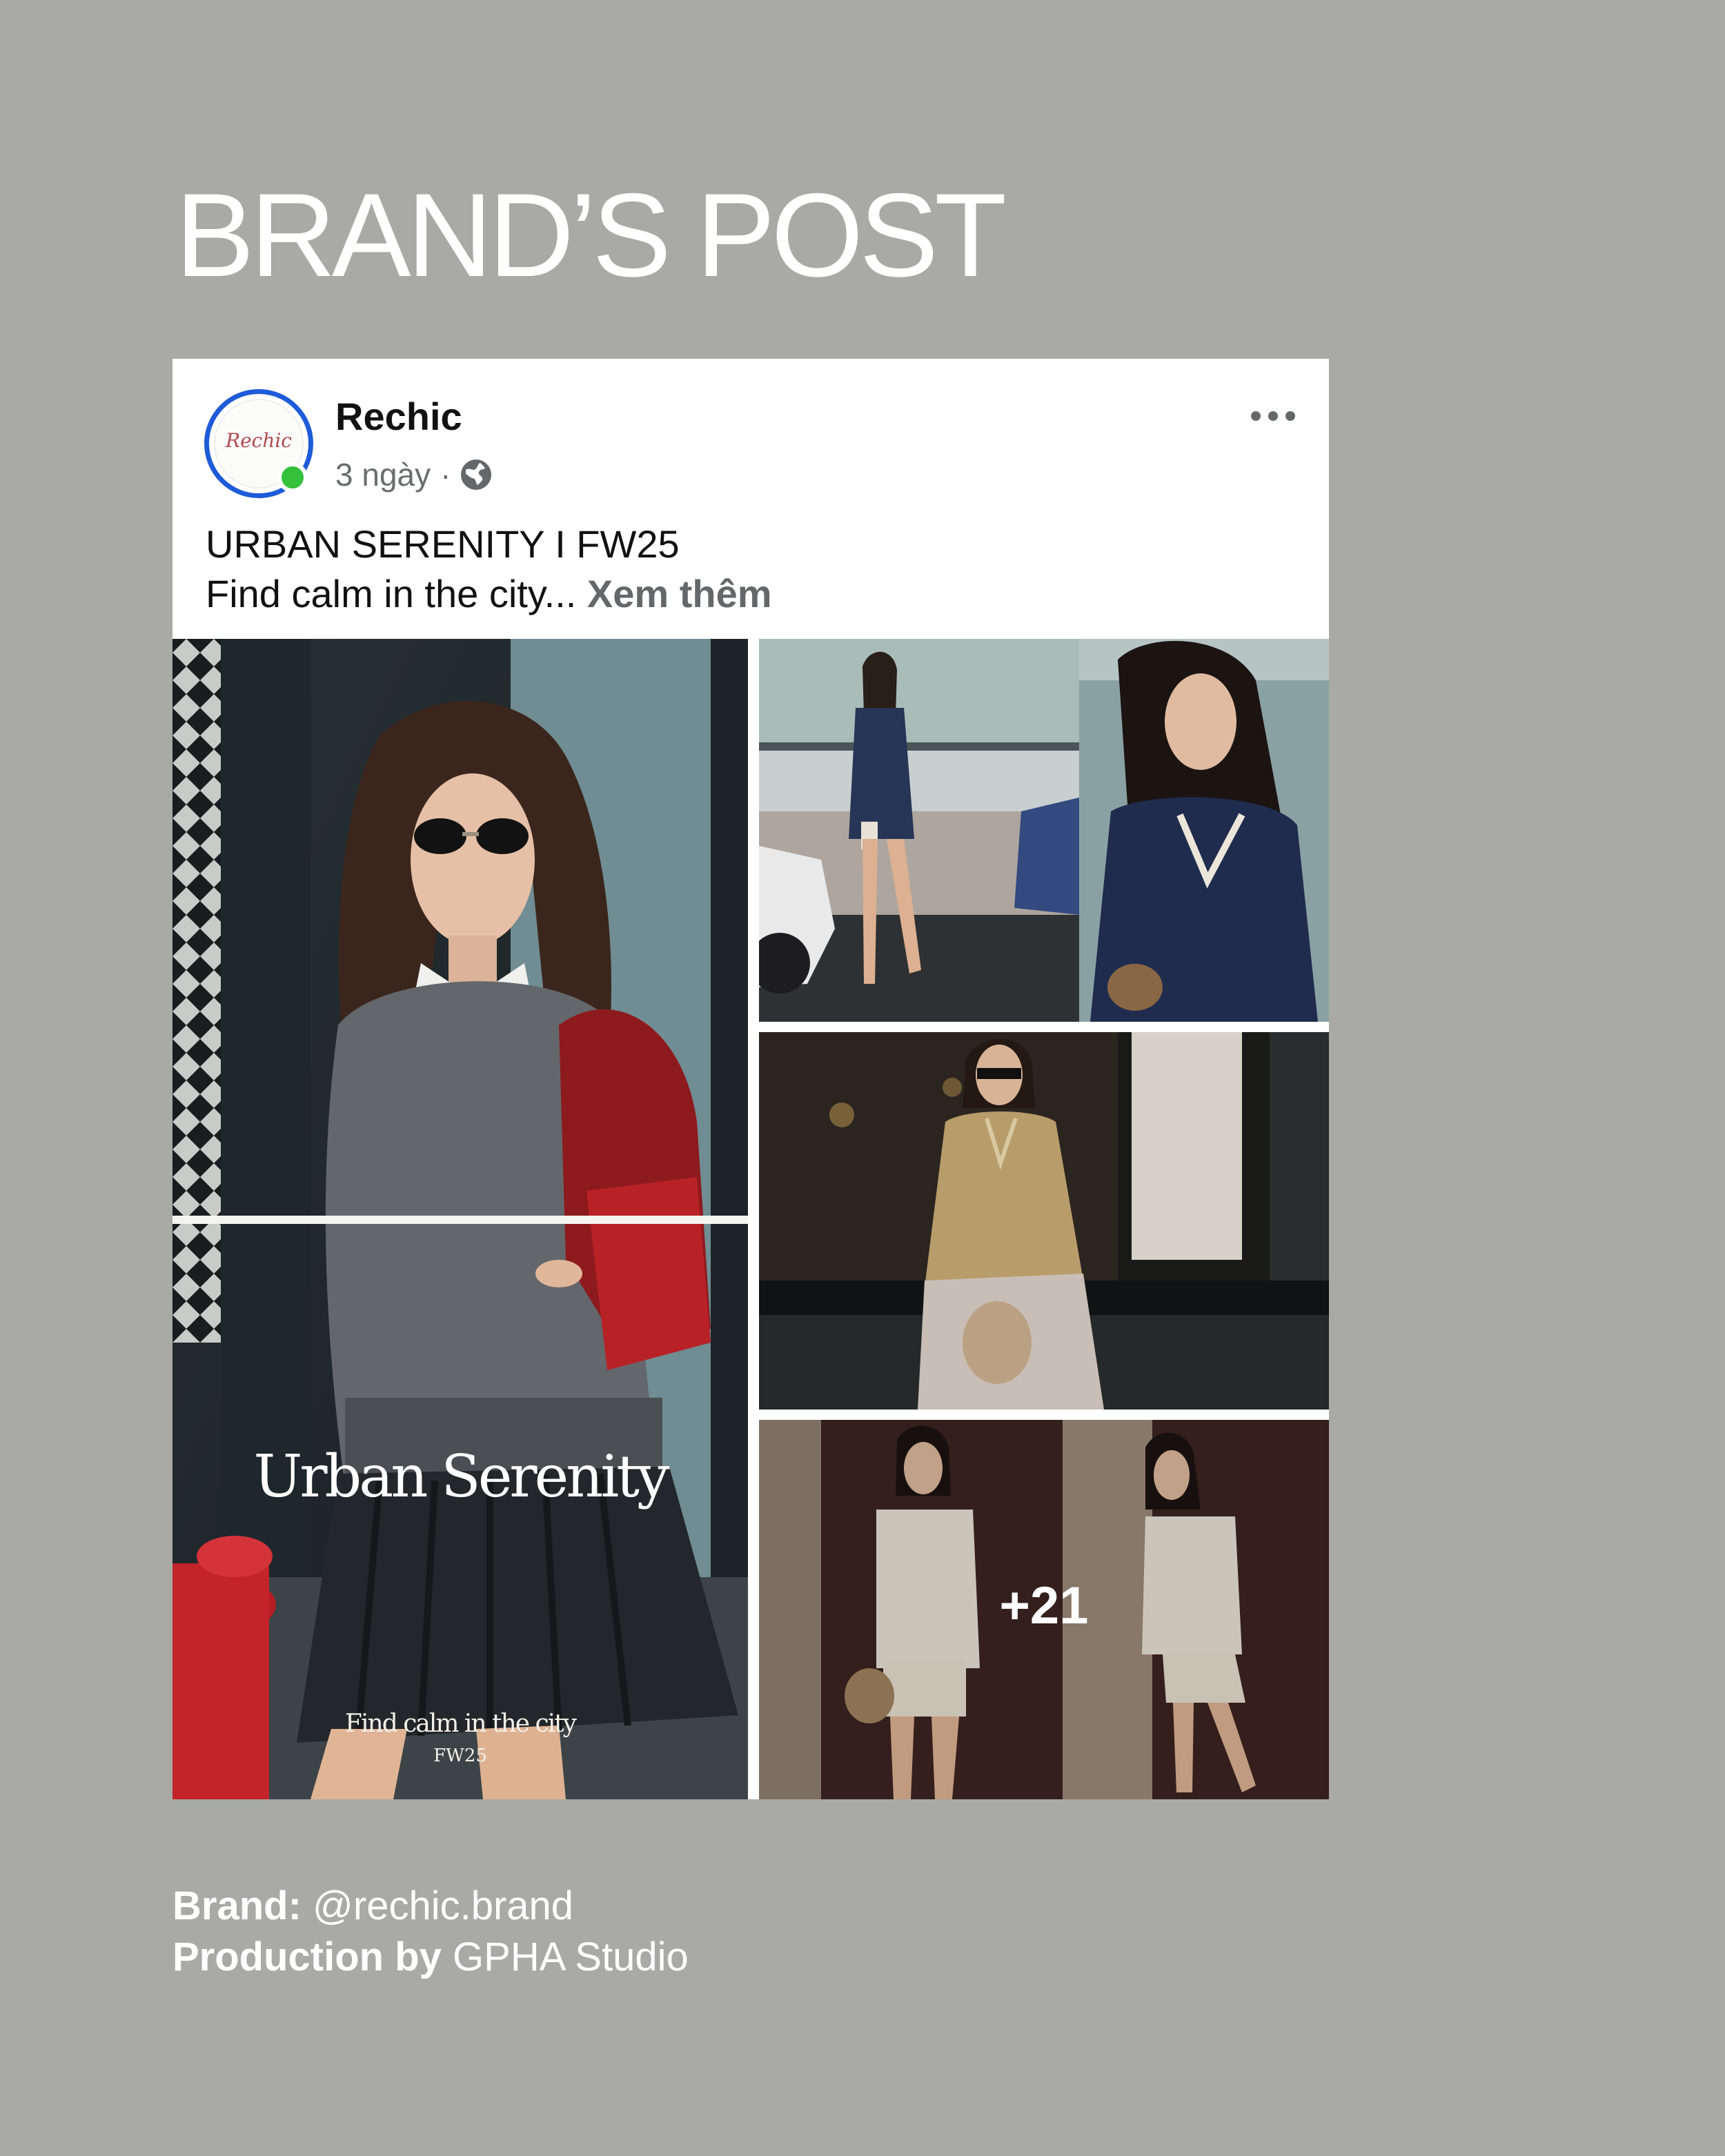 The height and width of the screenshot is (2156, 1725). Describe the element at coordinates (461, 1476) in the screenshot. I see `photo-overlay-title: Urban Serenity` at that location.